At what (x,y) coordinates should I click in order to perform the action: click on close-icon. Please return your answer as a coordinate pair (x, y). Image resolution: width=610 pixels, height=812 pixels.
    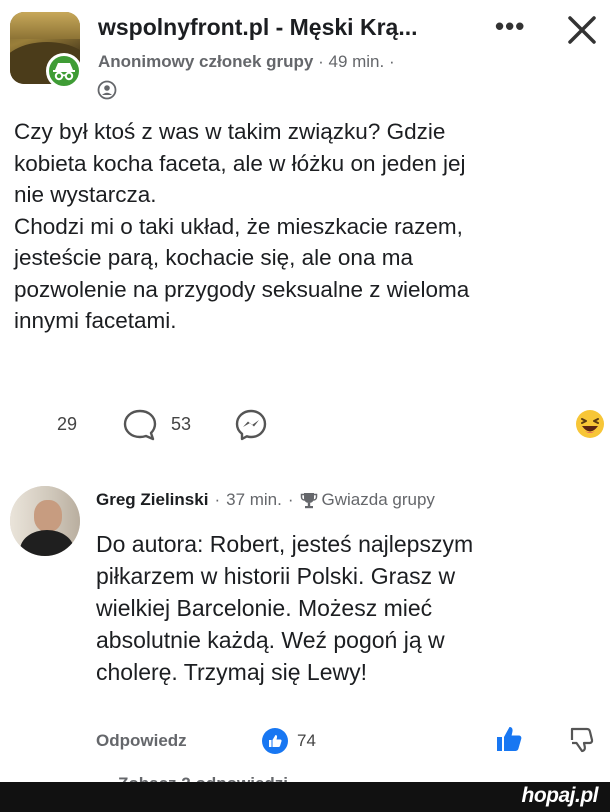
    Looking at the image, I should click on (582, 30).